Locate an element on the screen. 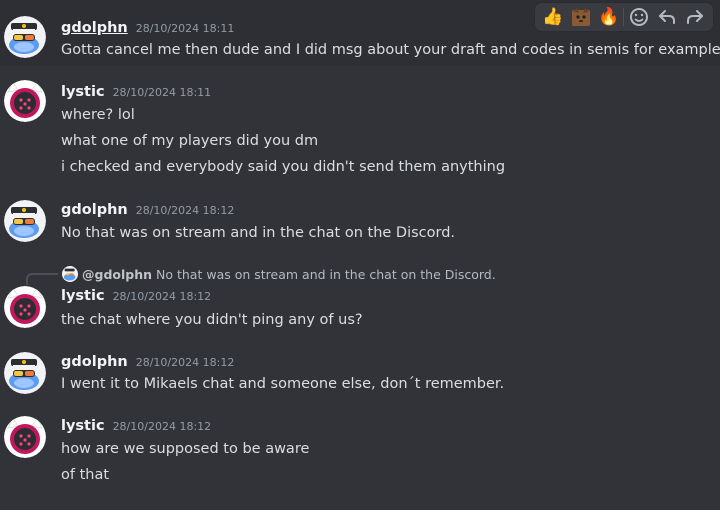 The height and width of the screenshot is (510, 720). message-action-toolbar: 👍 🔥 is located at coordinates (624, 17).